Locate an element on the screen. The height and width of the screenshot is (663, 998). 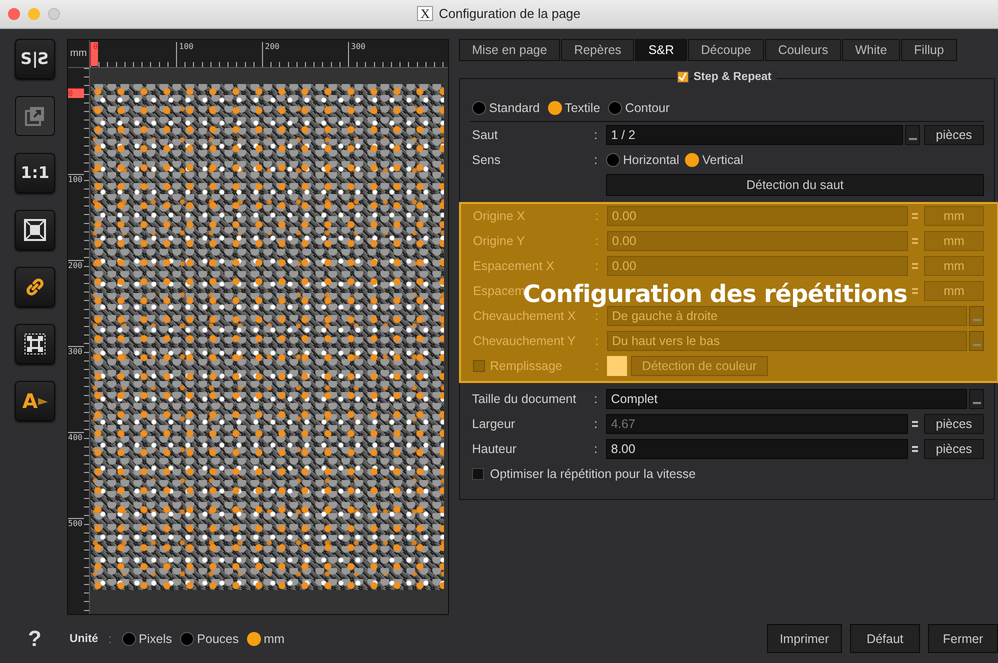
checkbox-label: Optimiser la répétition pour la vitesse is located at coordinates (593, 474).